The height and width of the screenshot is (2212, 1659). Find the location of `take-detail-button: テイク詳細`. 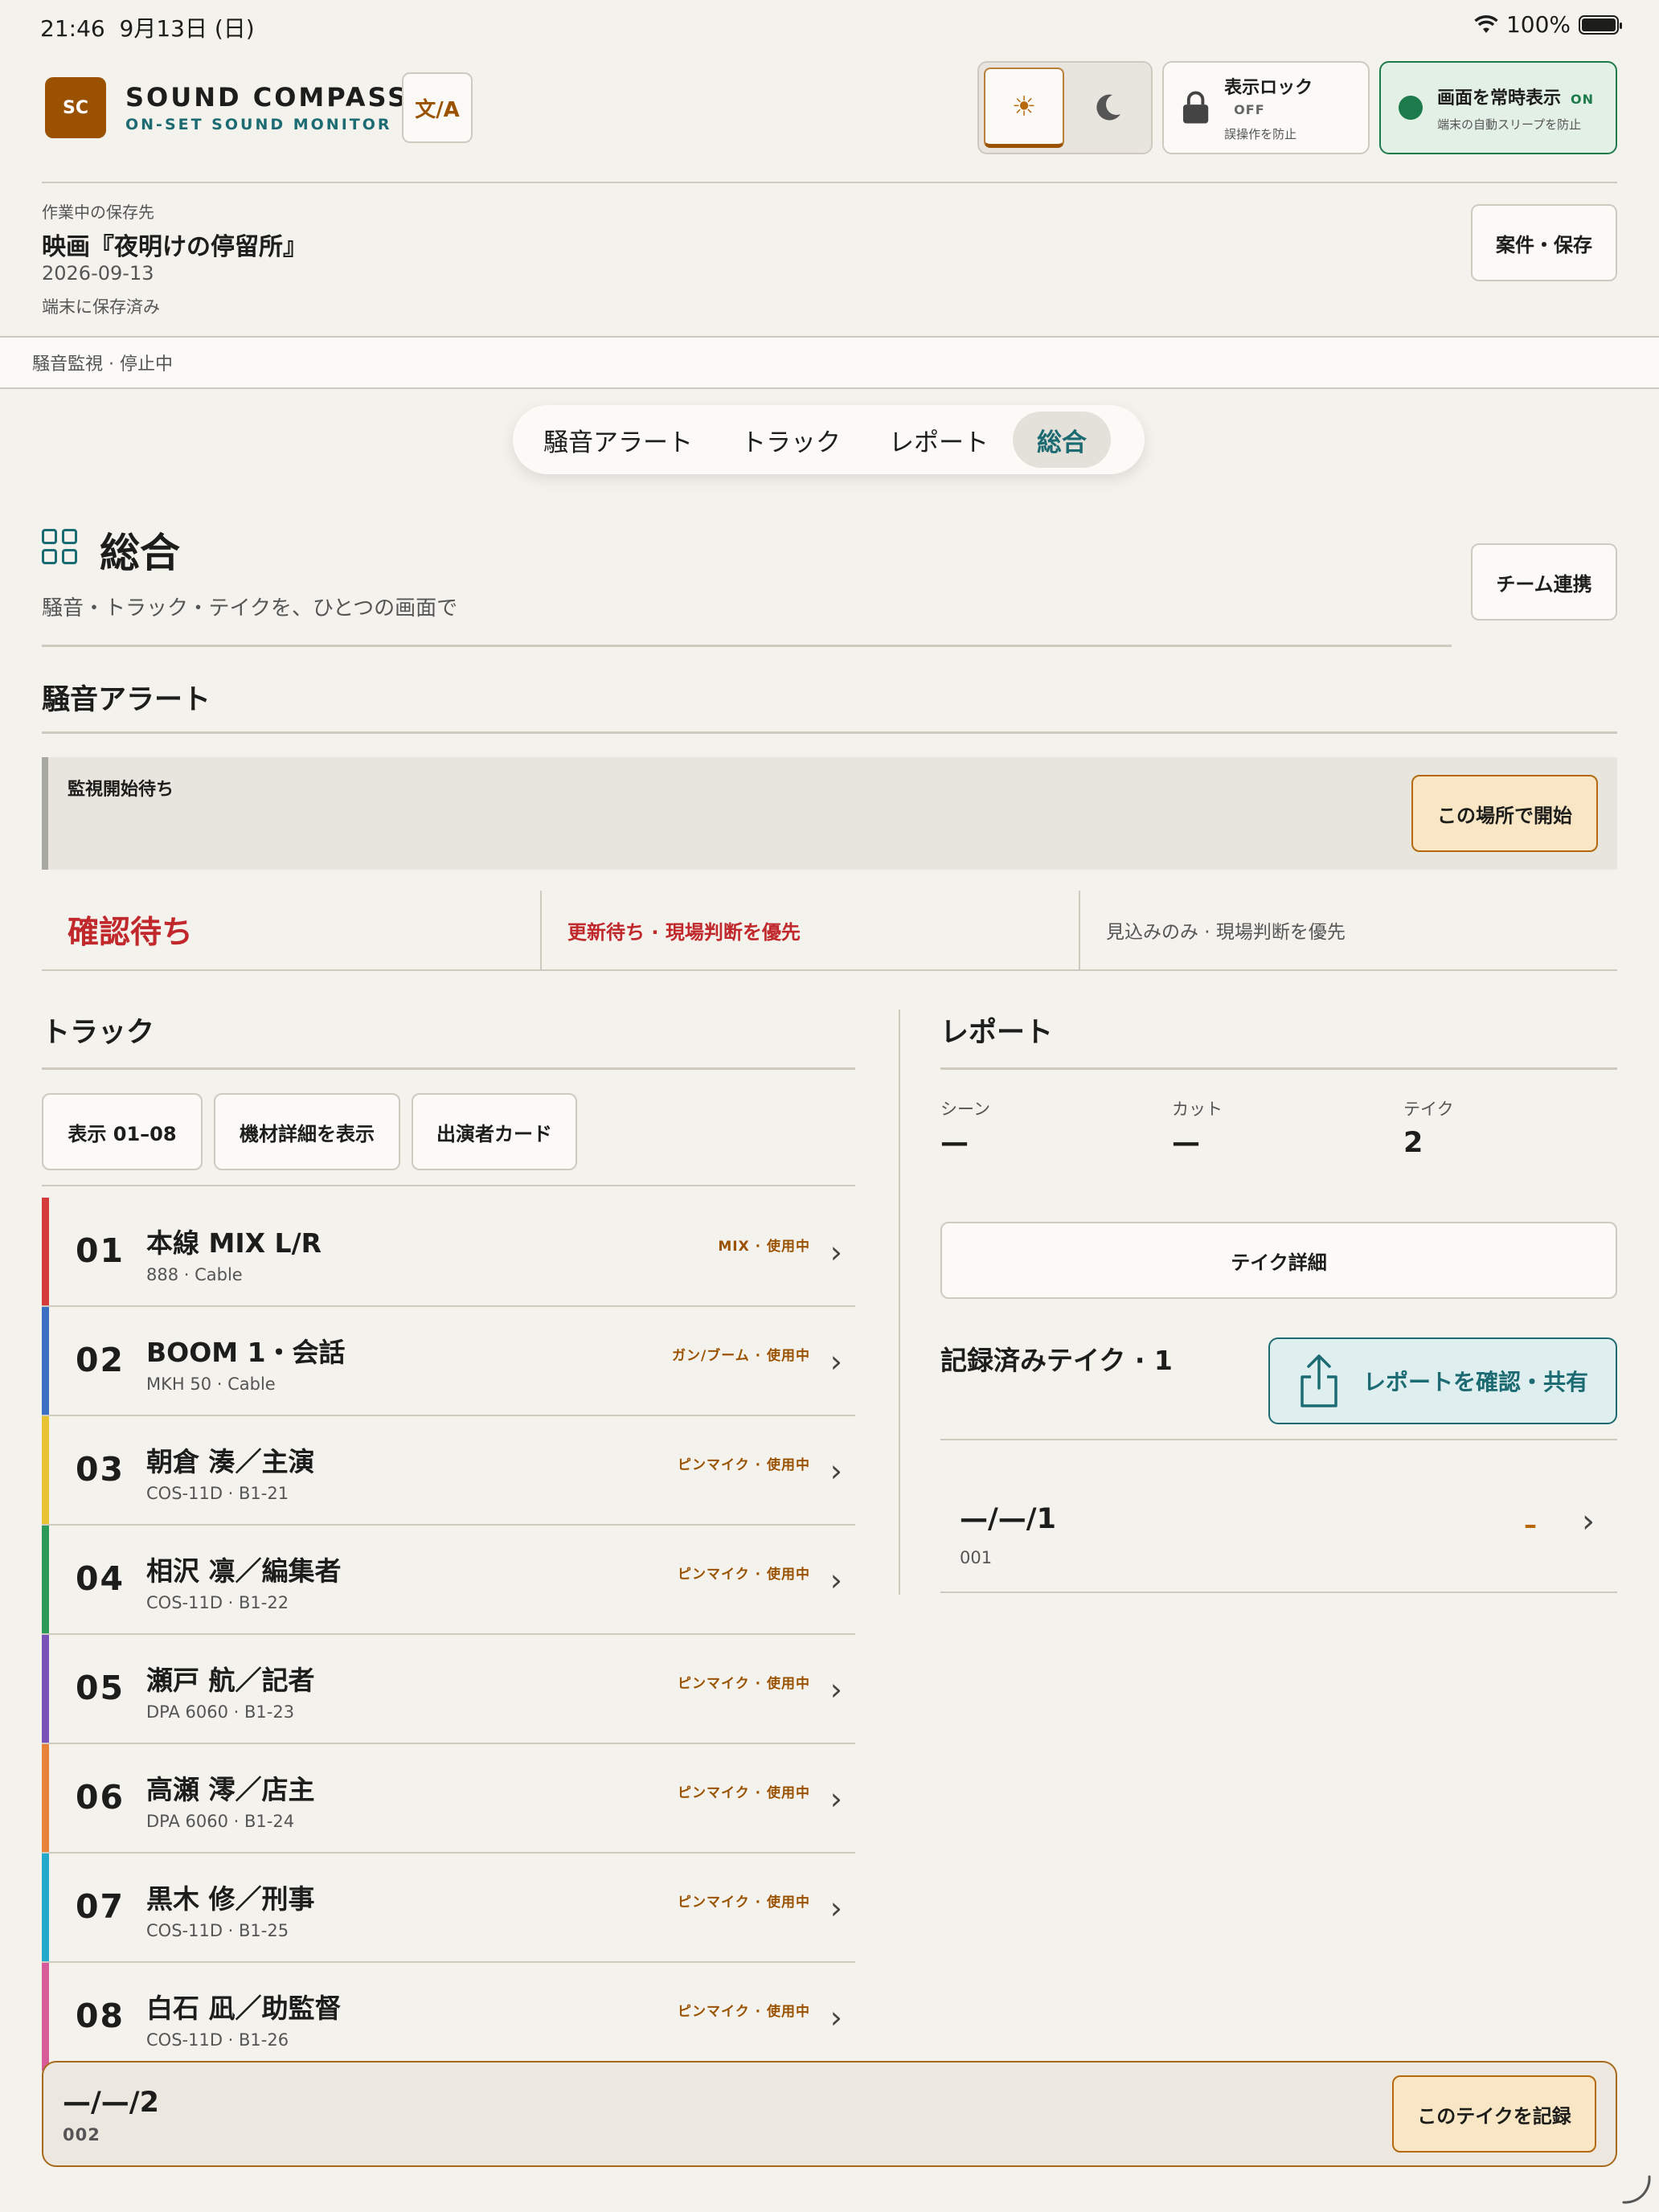

take-detail-button: テイク詳細 is located at coordinates (1278, 1260).